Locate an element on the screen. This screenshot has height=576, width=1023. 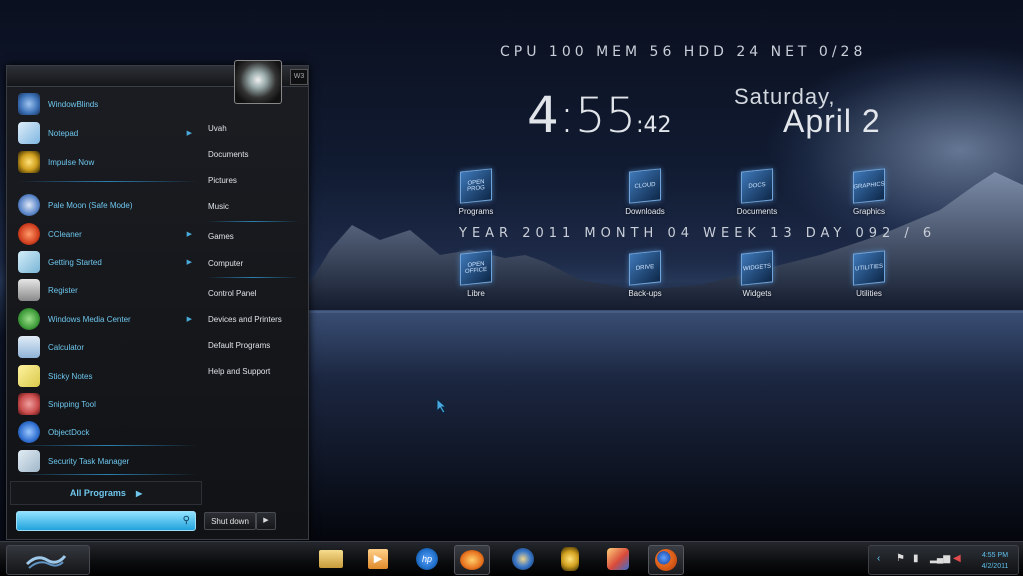
program-label: Snipping Tool is located at coordinates (72, 404).